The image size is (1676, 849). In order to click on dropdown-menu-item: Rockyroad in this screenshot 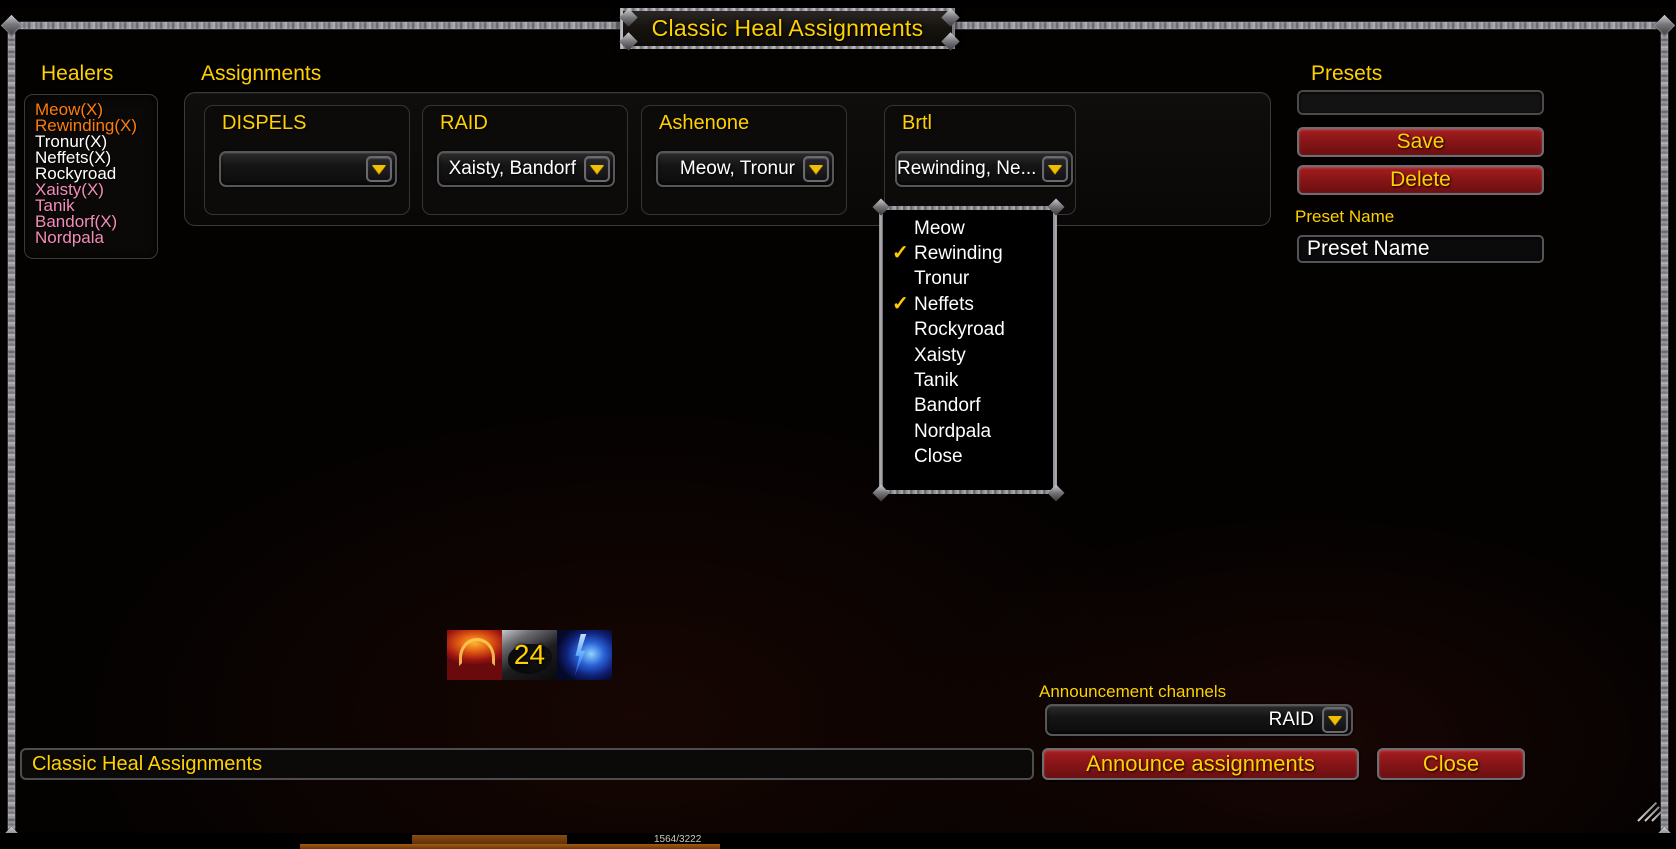, I will do `click(970, 330)`.